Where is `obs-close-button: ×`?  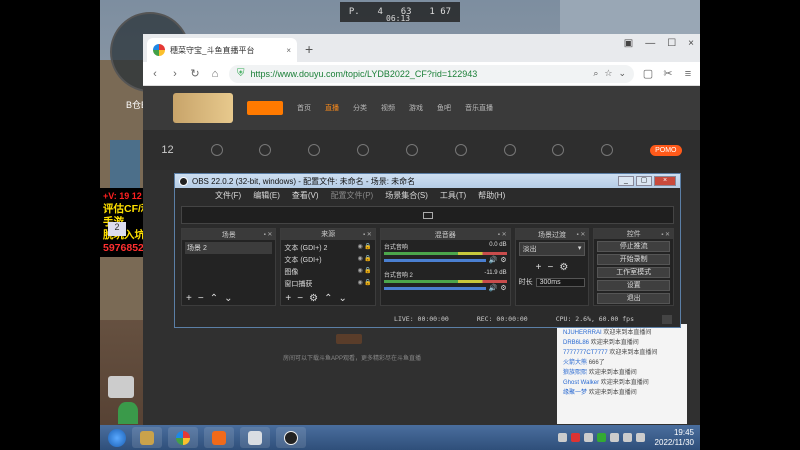 obs-close-button: × is located at coordinates (665, 181).